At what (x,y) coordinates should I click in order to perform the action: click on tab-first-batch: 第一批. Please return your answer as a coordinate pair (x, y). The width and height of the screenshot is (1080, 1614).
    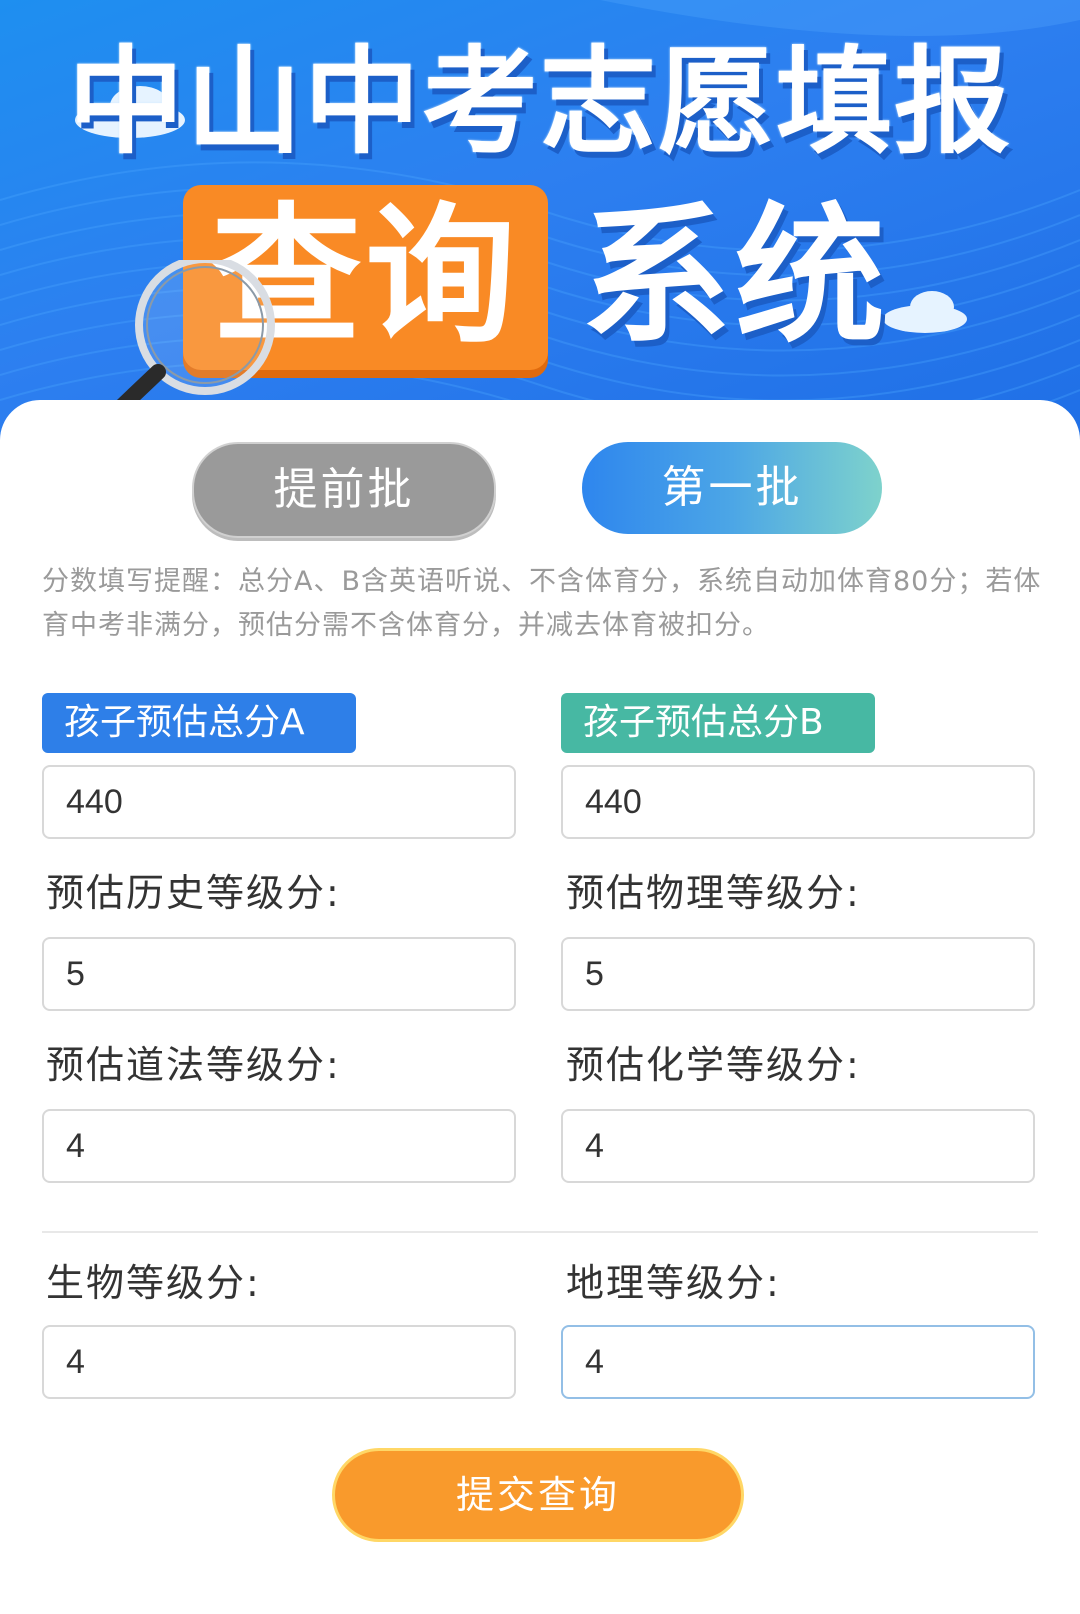
    Looking at the image, I should click on (732, 488).